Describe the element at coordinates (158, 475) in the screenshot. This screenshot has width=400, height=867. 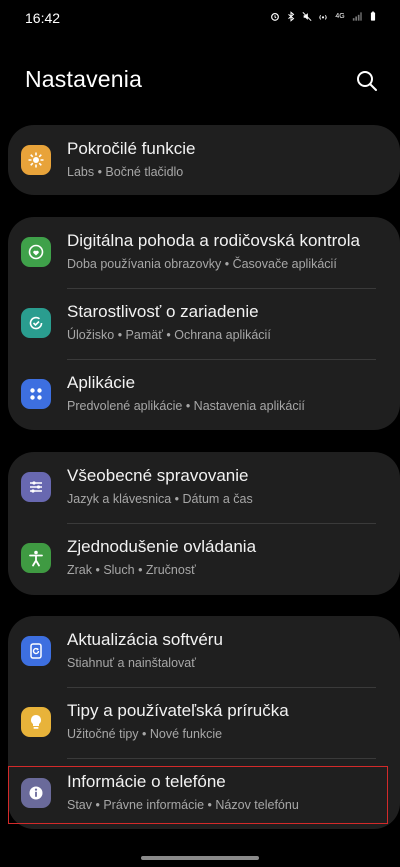
I see `item-title: Všeobecné spravovanie` at that location.